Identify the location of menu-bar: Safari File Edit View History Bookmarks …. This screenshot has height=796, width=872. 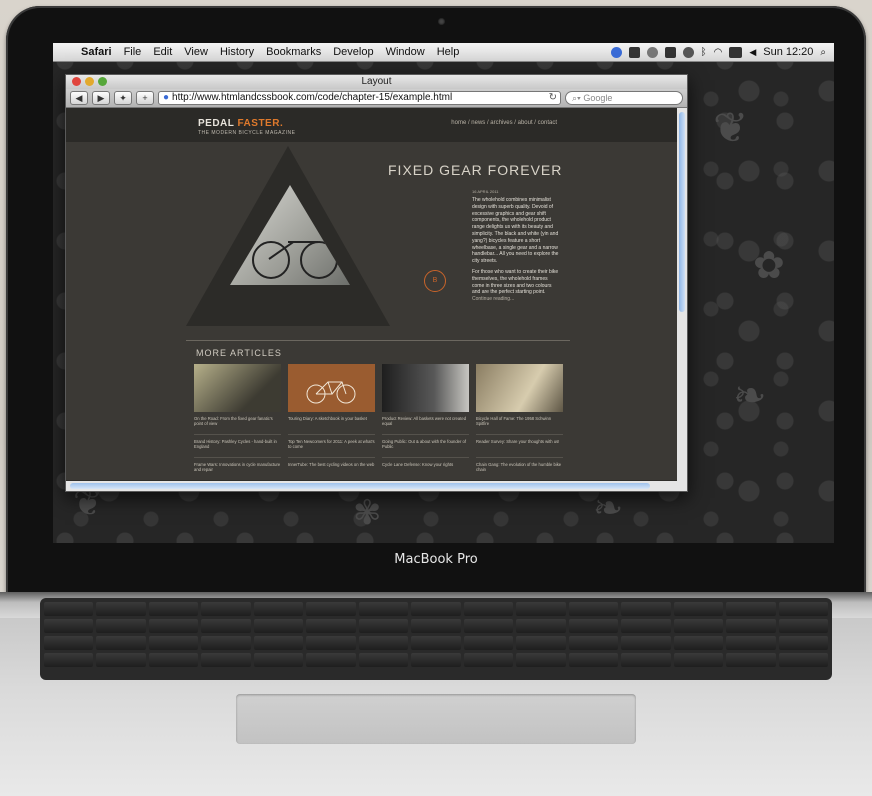
(443, 52).